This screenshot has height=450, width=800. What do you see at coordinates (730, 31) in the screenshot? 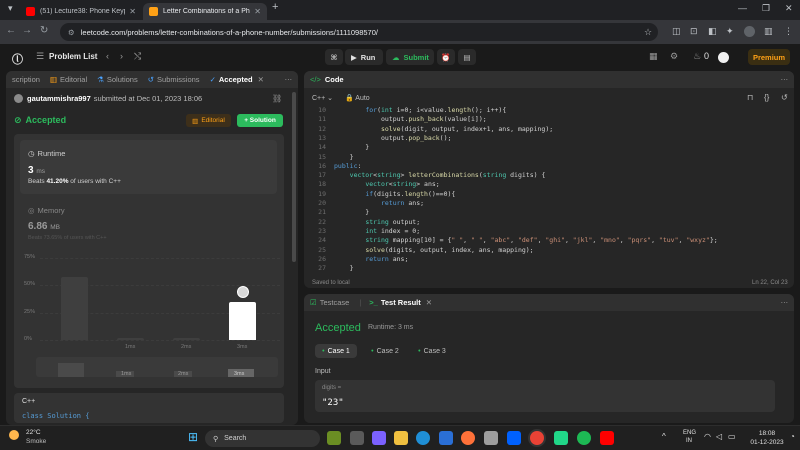
I see `extensions-puzzle-icon: ✦` at bounding box center [730, 31].